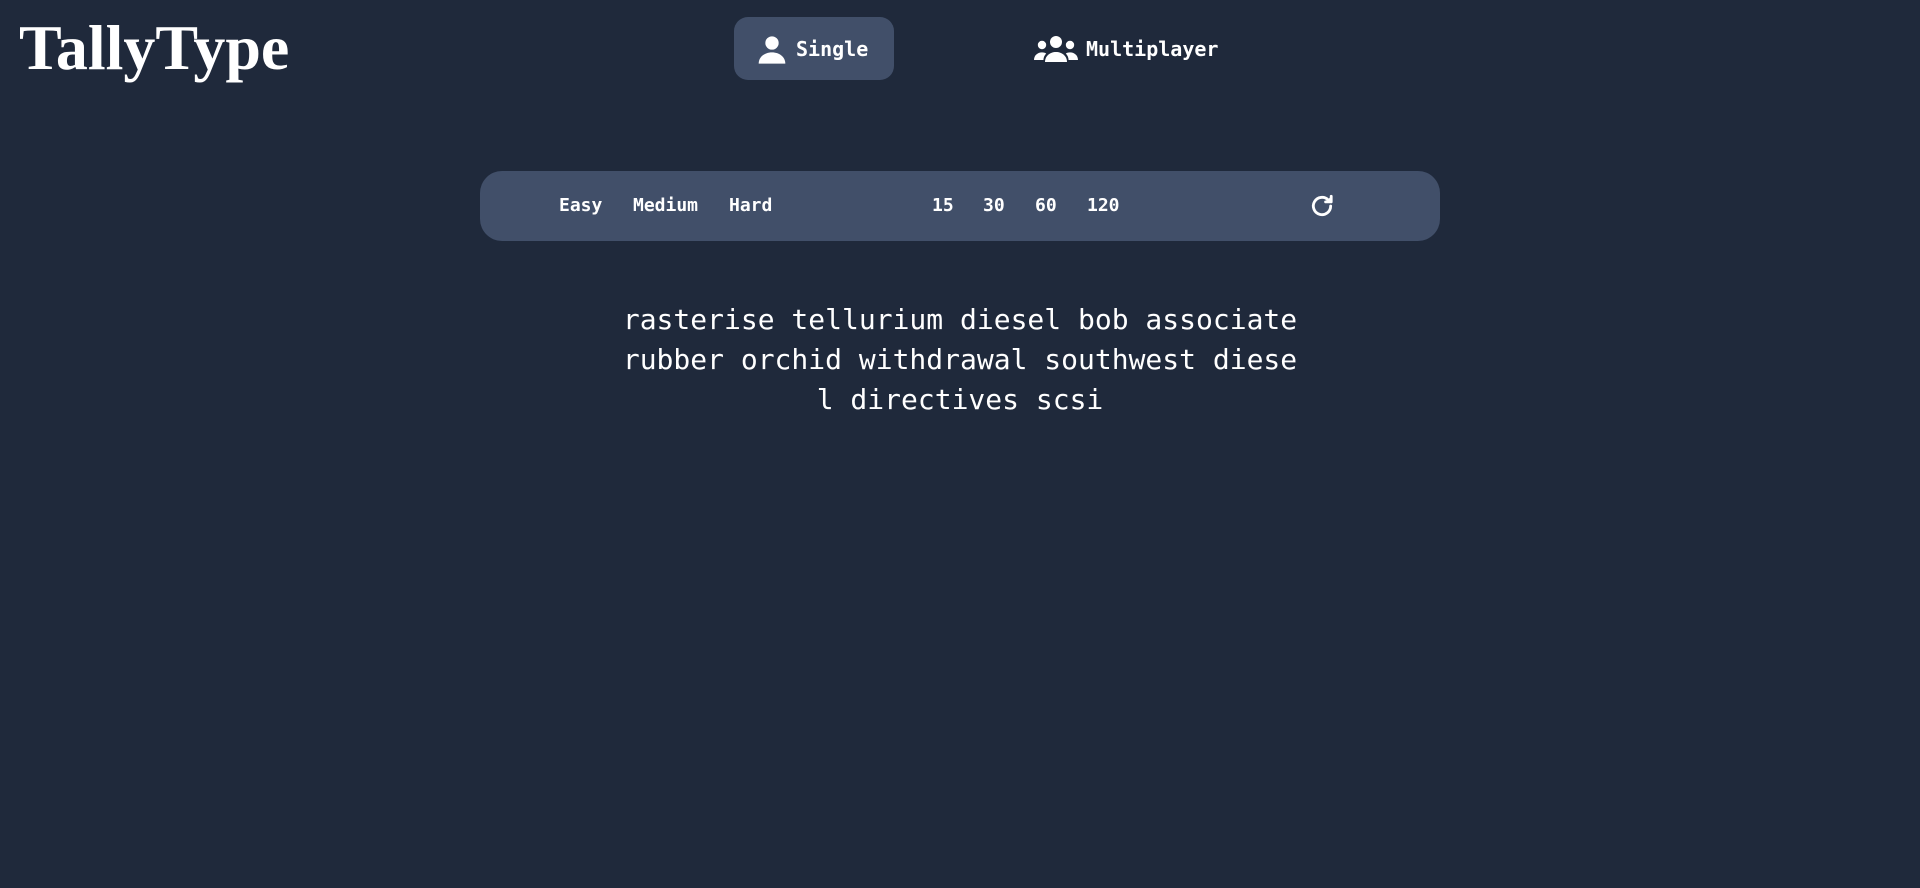  I want to click on duration-30: 30, so click(994, 206).